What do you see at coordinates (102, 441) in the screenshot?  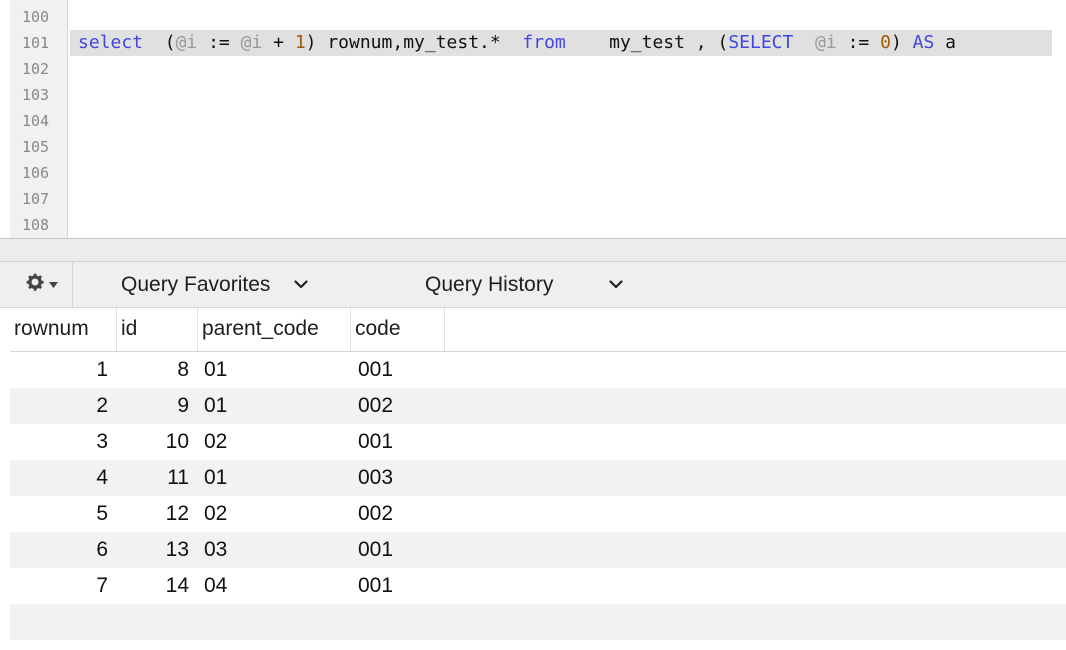 I see `cell-rownum: 3` at bounding box center [102, 441].